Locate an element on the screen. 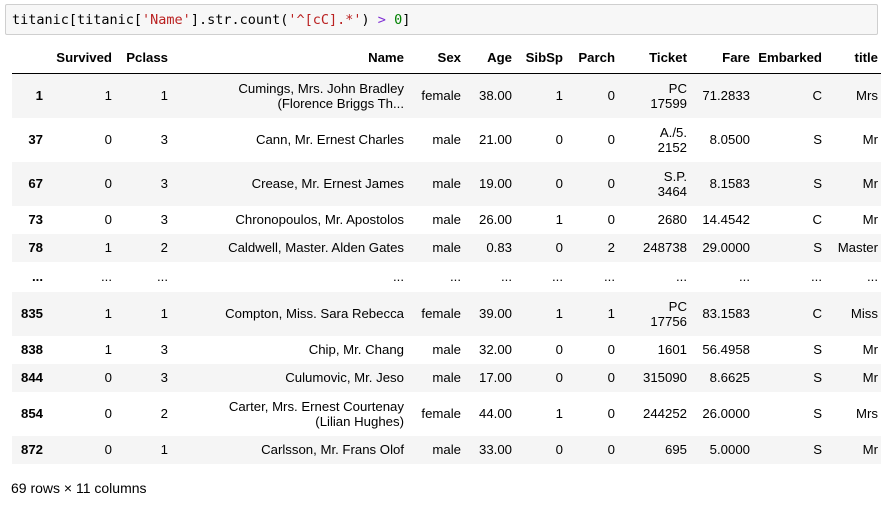  table-cell: Crease, Mr. Ernest James is located at coordinates (289, 184).